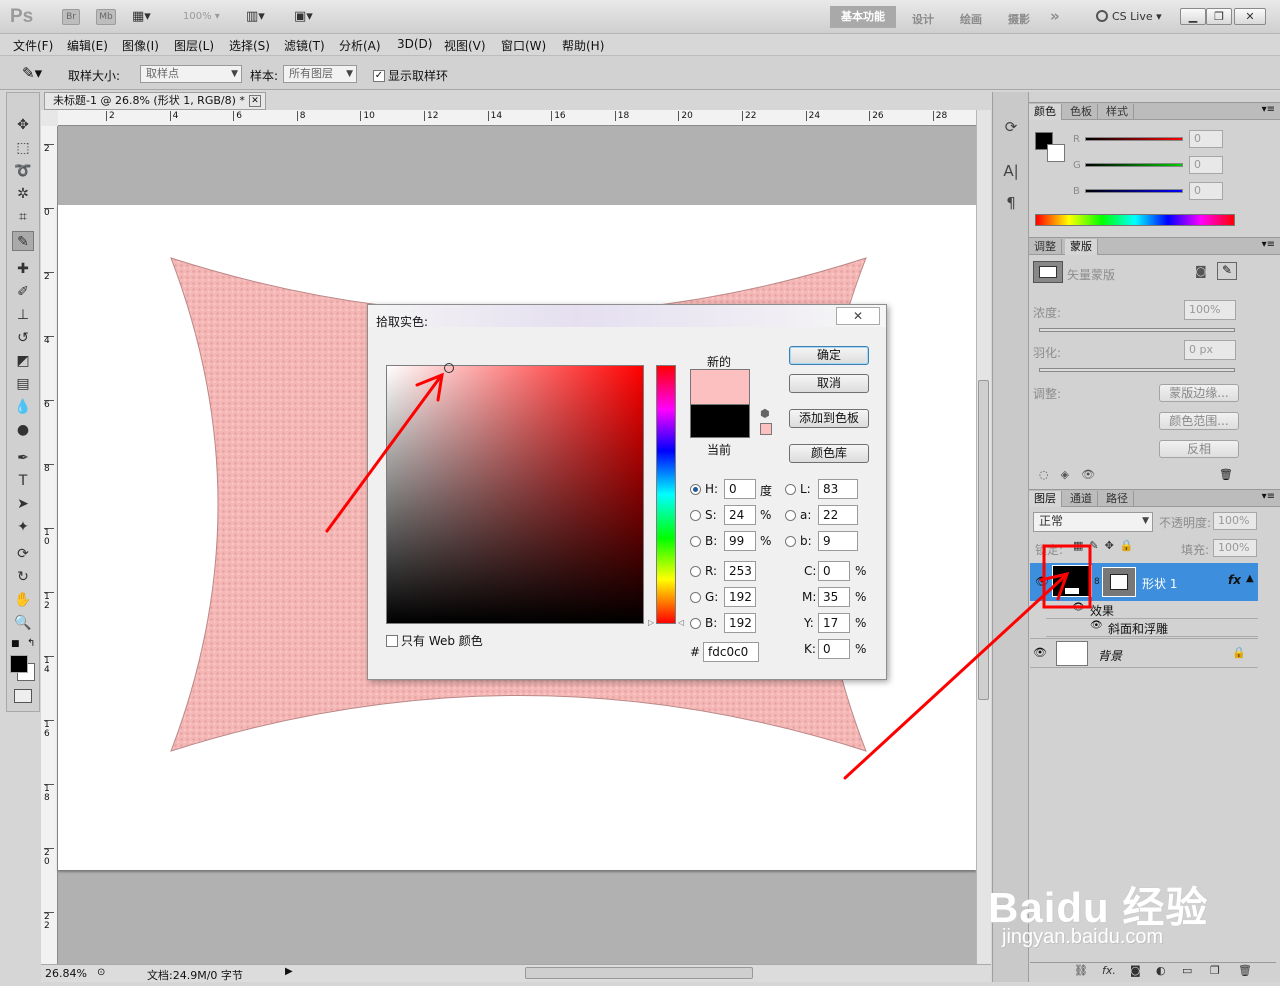 Image resolution: width=1280 pixels, height=986 pixels. What do you see at coordinates (1227, 271) in the screenshot?
I see `select-vector-mask-icon: ✎` at bounding box center [1227, 271].